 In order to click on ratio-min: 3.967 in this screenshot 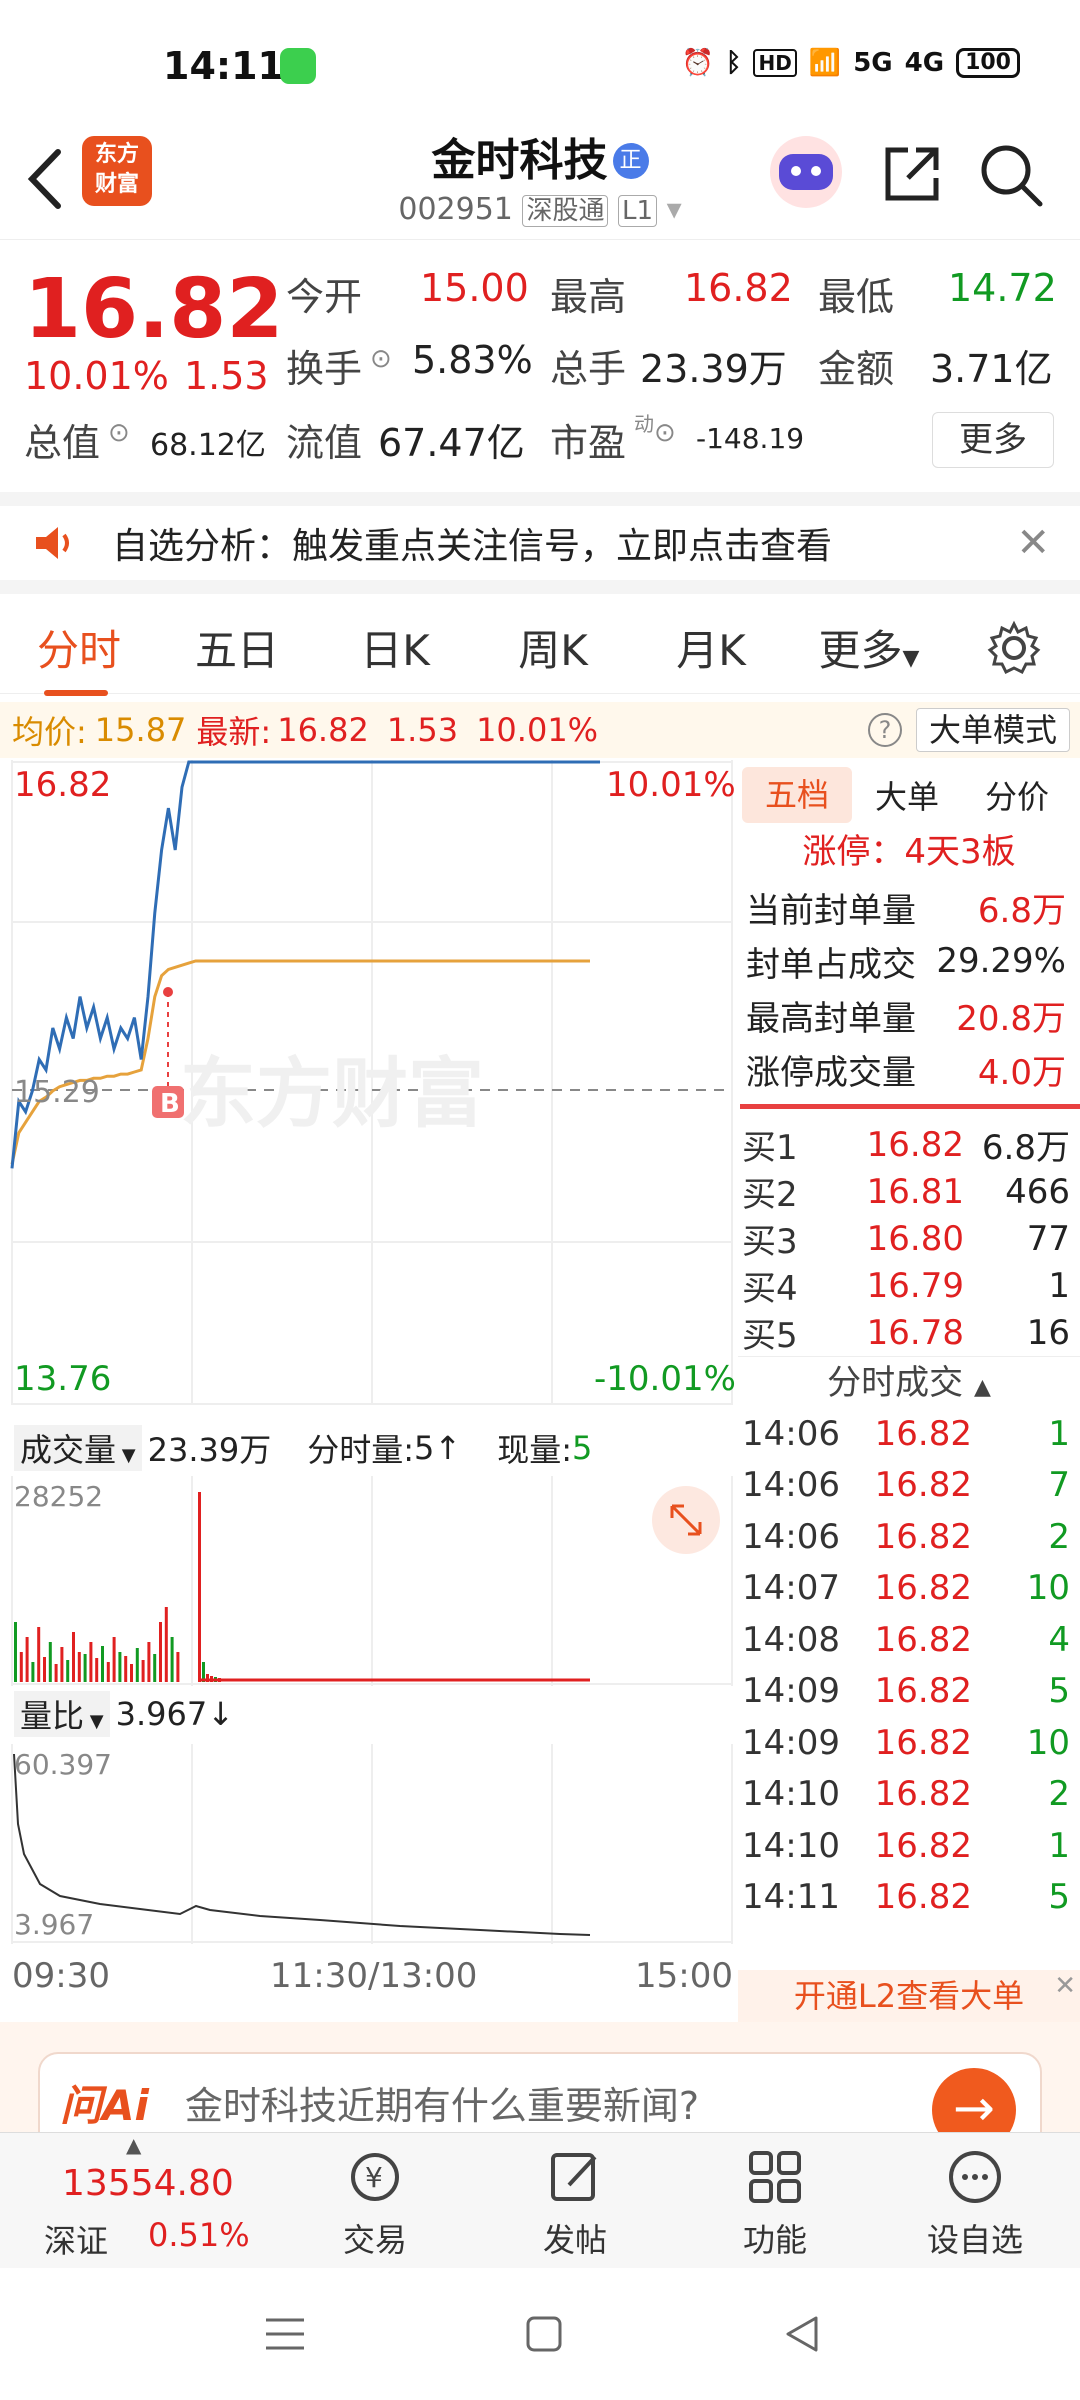, I will do `click(54, 1924)`.